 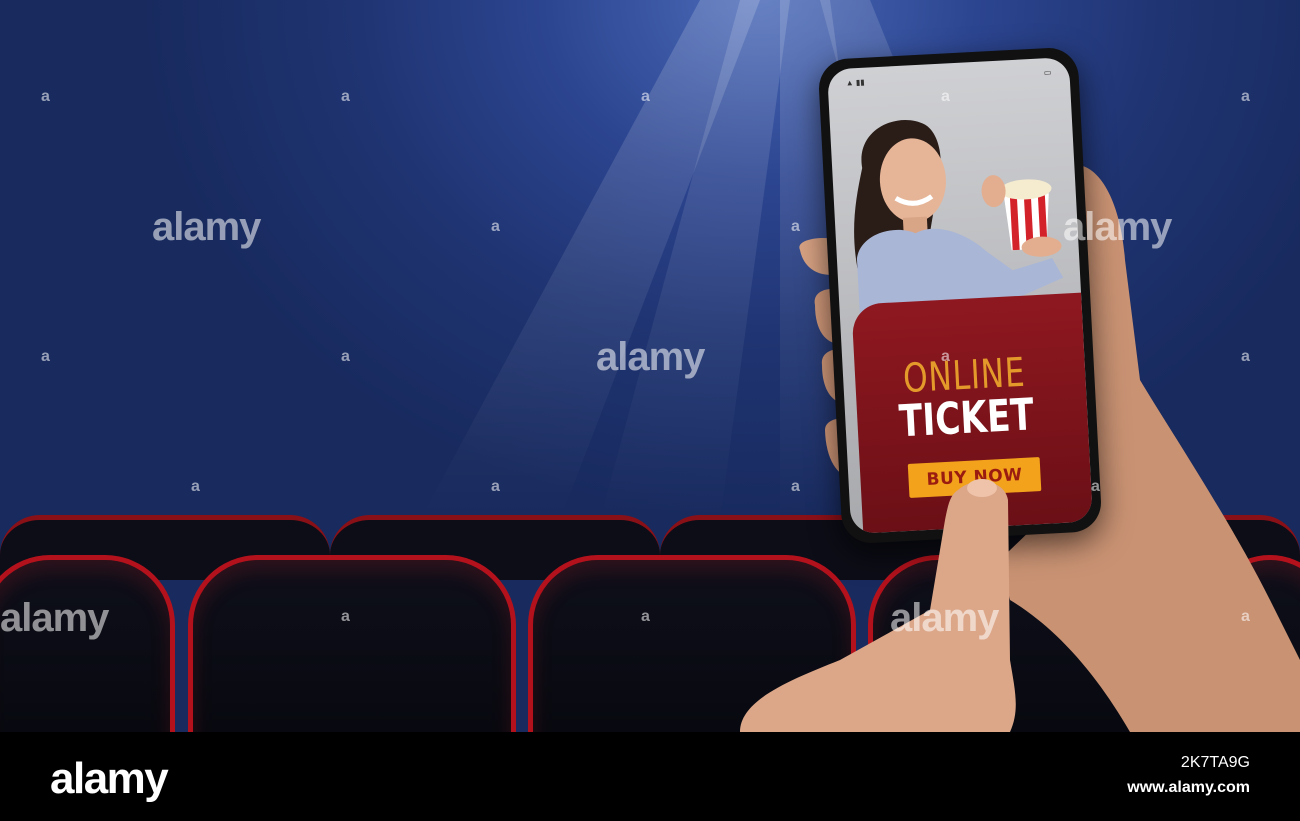 I want to click on image-id: 2K7TA9G, so click(x=1215, y=762).